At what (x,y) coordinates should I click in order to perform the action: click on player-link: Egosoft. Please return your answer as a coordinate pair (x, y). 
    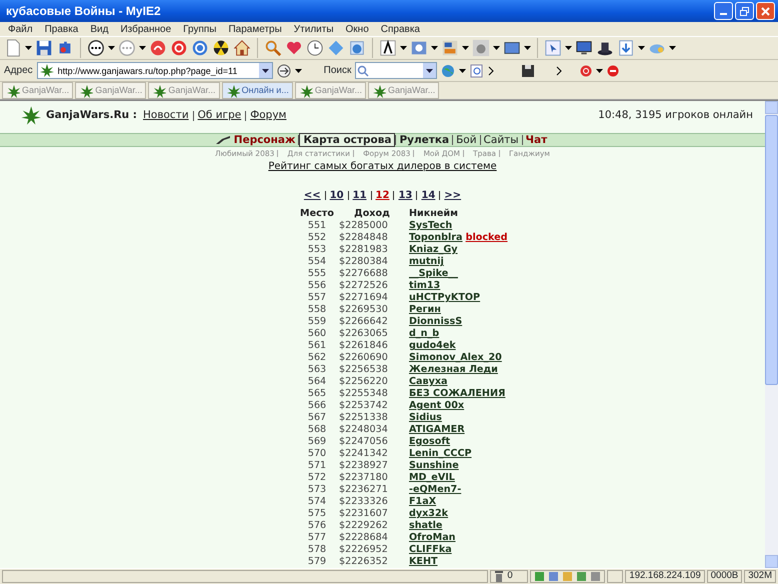
    Looking at the image, I should click on (429, 442).